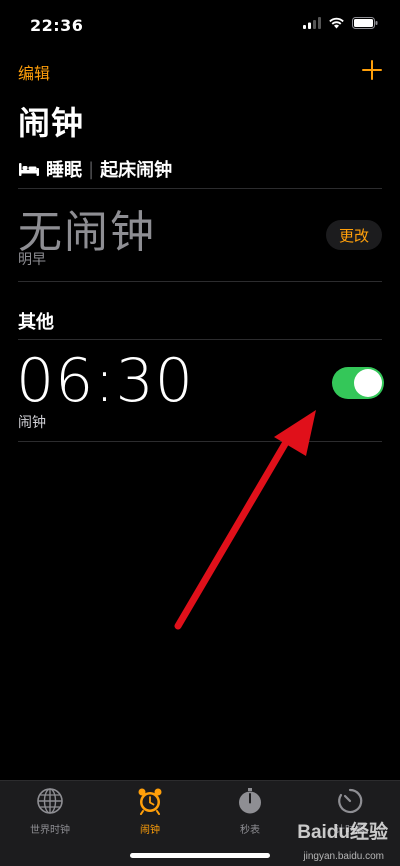 The width and height of the screenshot is (400, 866). I want to click on home-indicator, so click(200, 855).